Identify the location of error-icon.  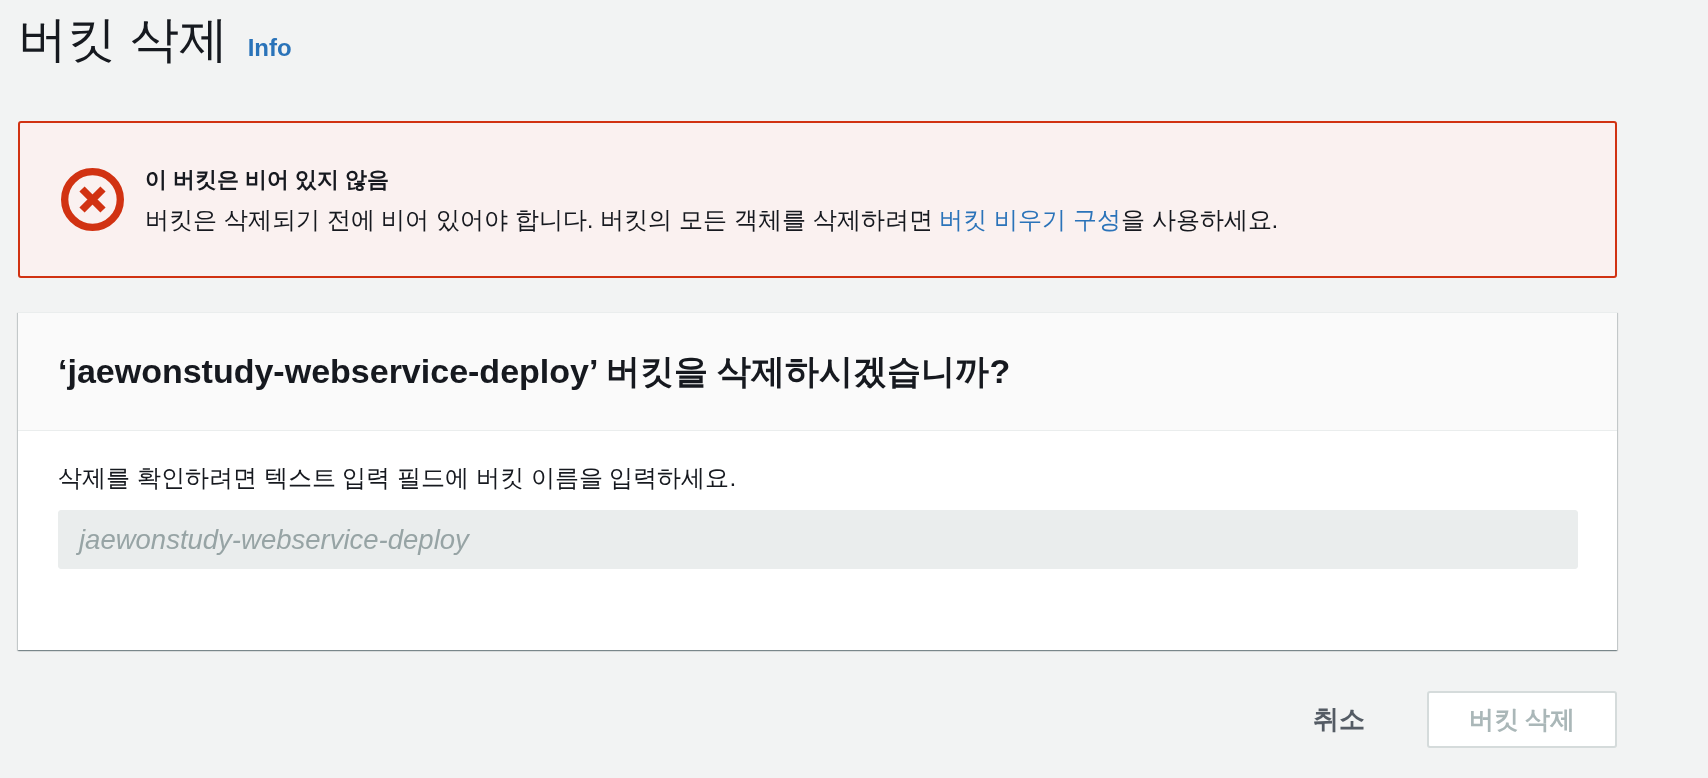
(92, 199).